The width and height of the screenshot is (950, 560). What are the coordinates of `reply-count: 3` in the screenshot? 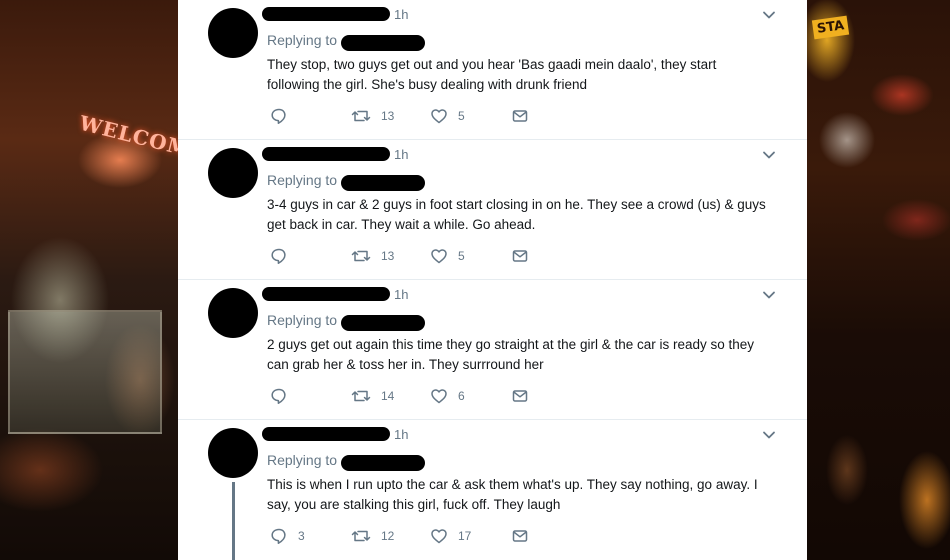 It's located at (301, 536).